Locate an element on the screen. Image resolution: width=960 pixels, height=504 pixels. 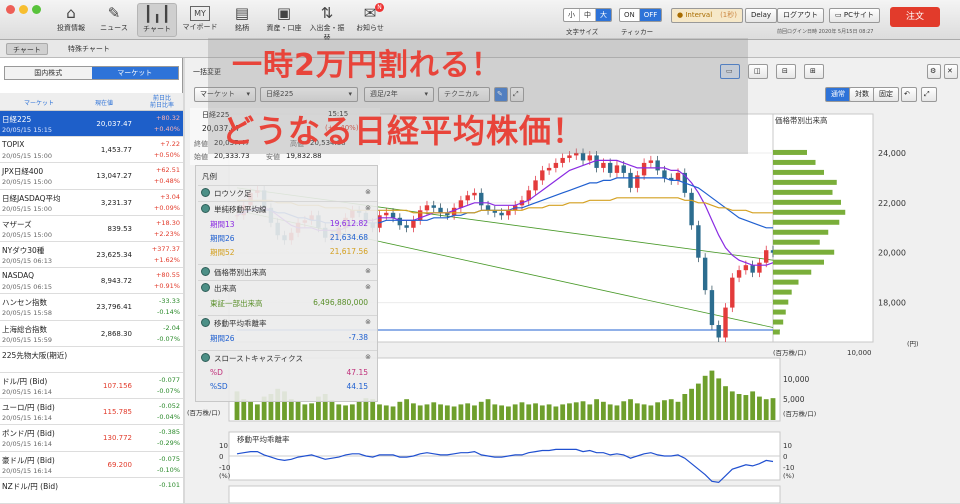
delay-button: Delay is located at coordinates (761, 15).